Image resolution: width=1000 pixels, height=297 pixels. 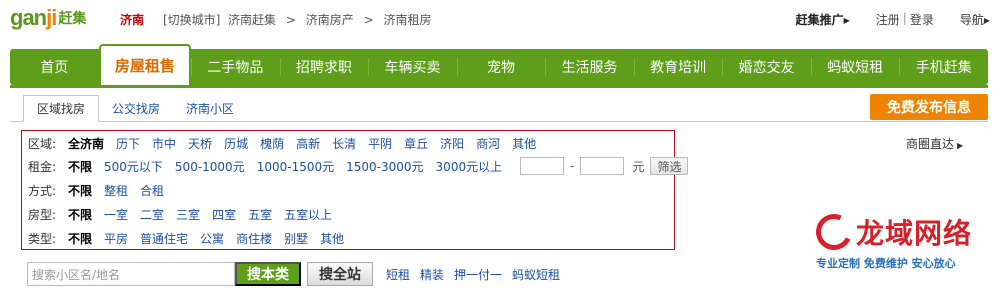 What do you see at coordinates (212, 238) in the screenshot?
I see `filter-option: 公寓` at bounding box center [212, 238].